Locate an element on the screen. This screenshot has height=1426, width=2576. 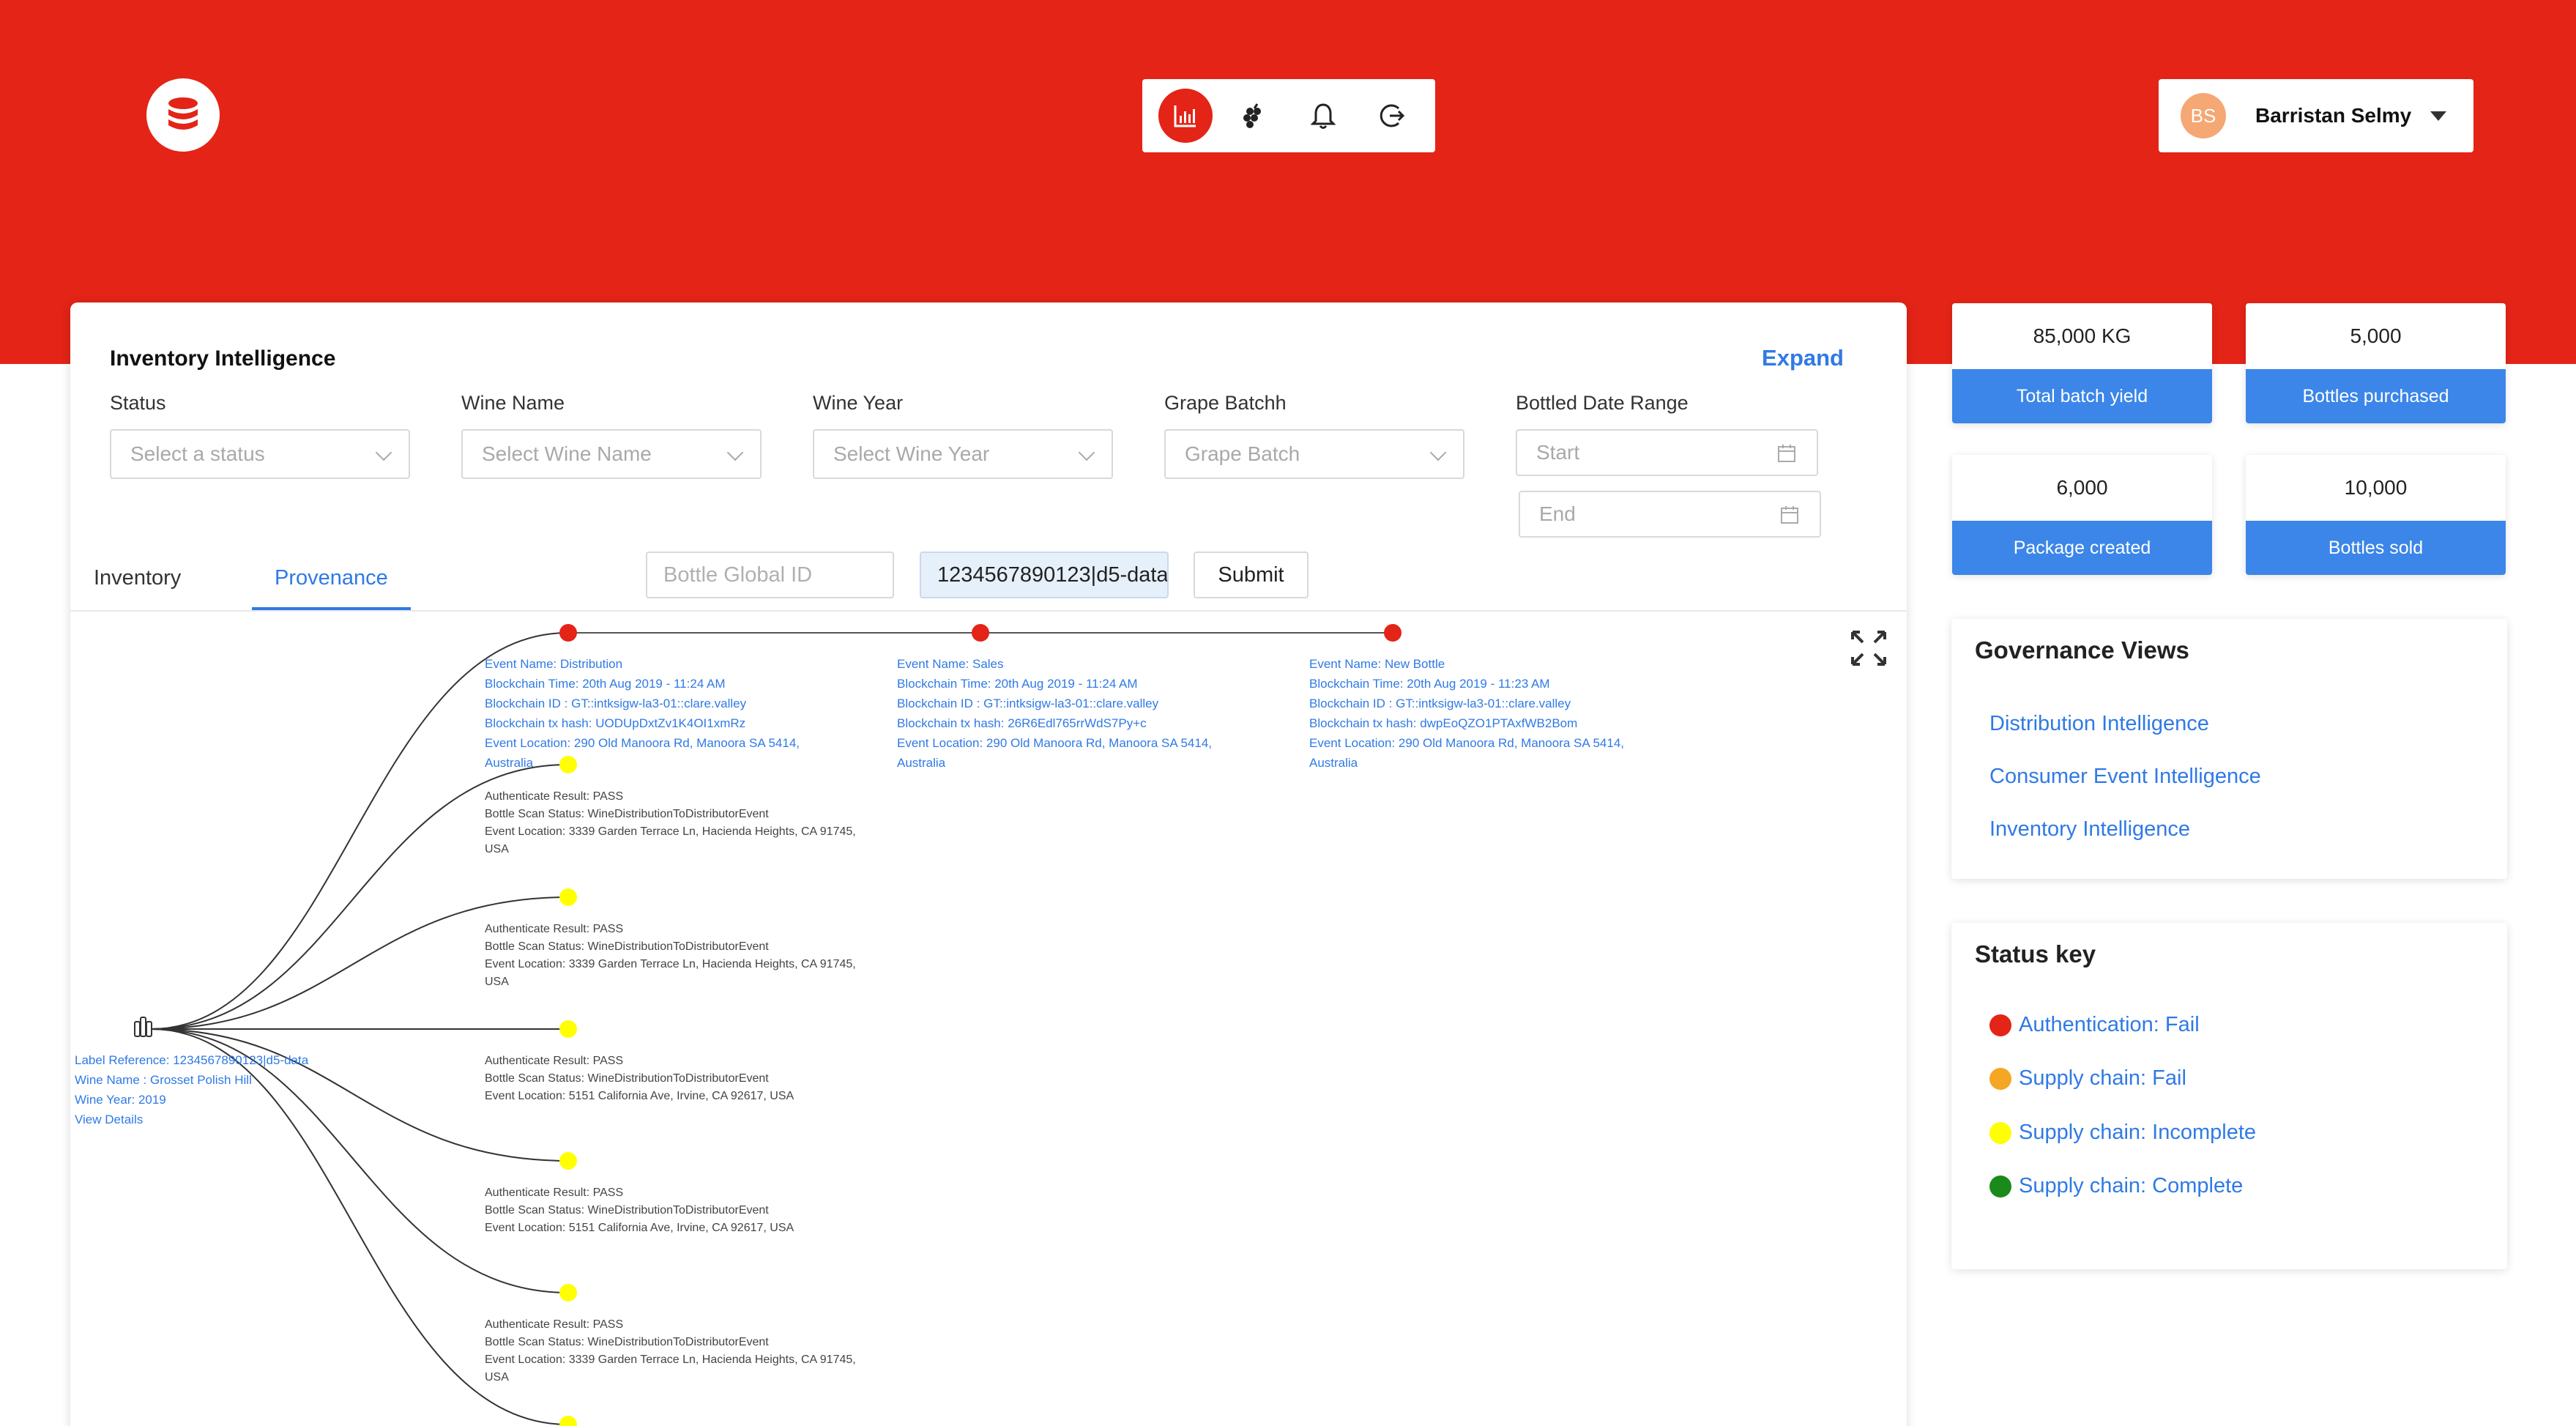
root-label-text: Label Reference: 1234567890123|d5-data is located at coordinates (192, 1060).